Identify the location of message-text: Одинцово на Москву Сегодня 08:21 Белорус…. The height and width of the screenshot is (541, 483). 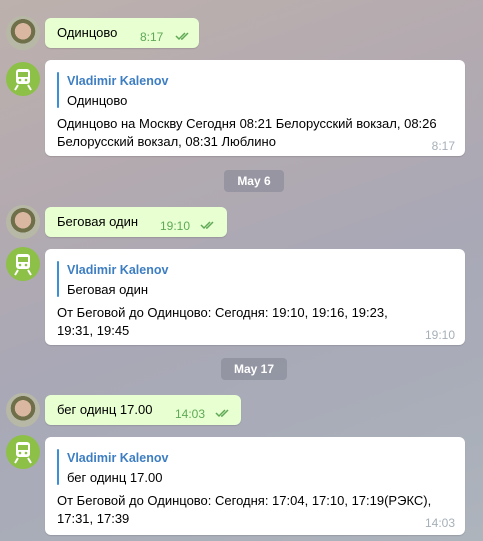
(247, 132).